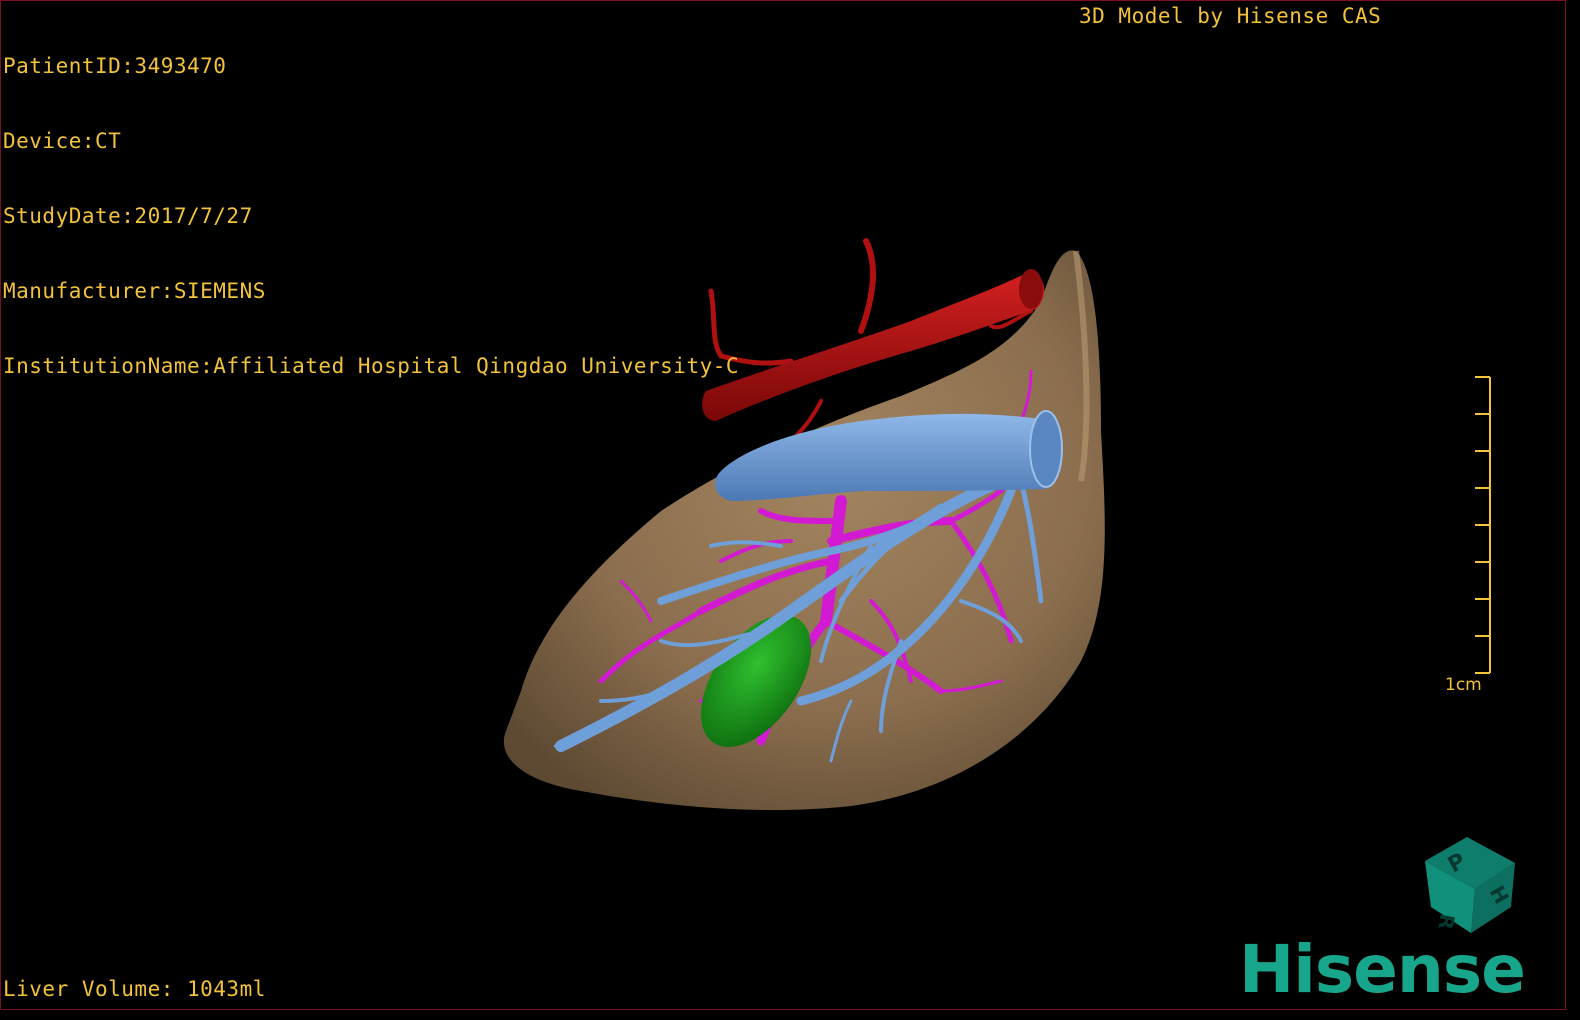 The height and width of the screenshot is (1020, 1580). Describe the element at coordinates (1230, 16) in the screenshot. I see `model-credit: 3D Model by Hisense CAS` at that location.